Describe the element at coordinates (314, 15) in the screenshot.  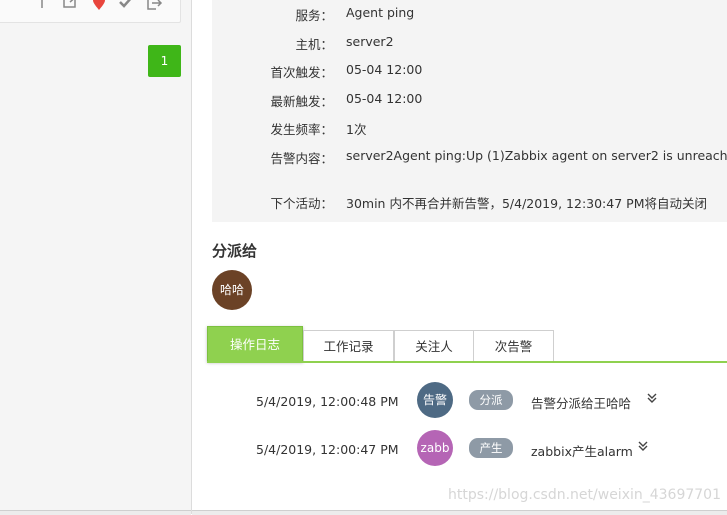
I see `service-label: 服务：` at that location.